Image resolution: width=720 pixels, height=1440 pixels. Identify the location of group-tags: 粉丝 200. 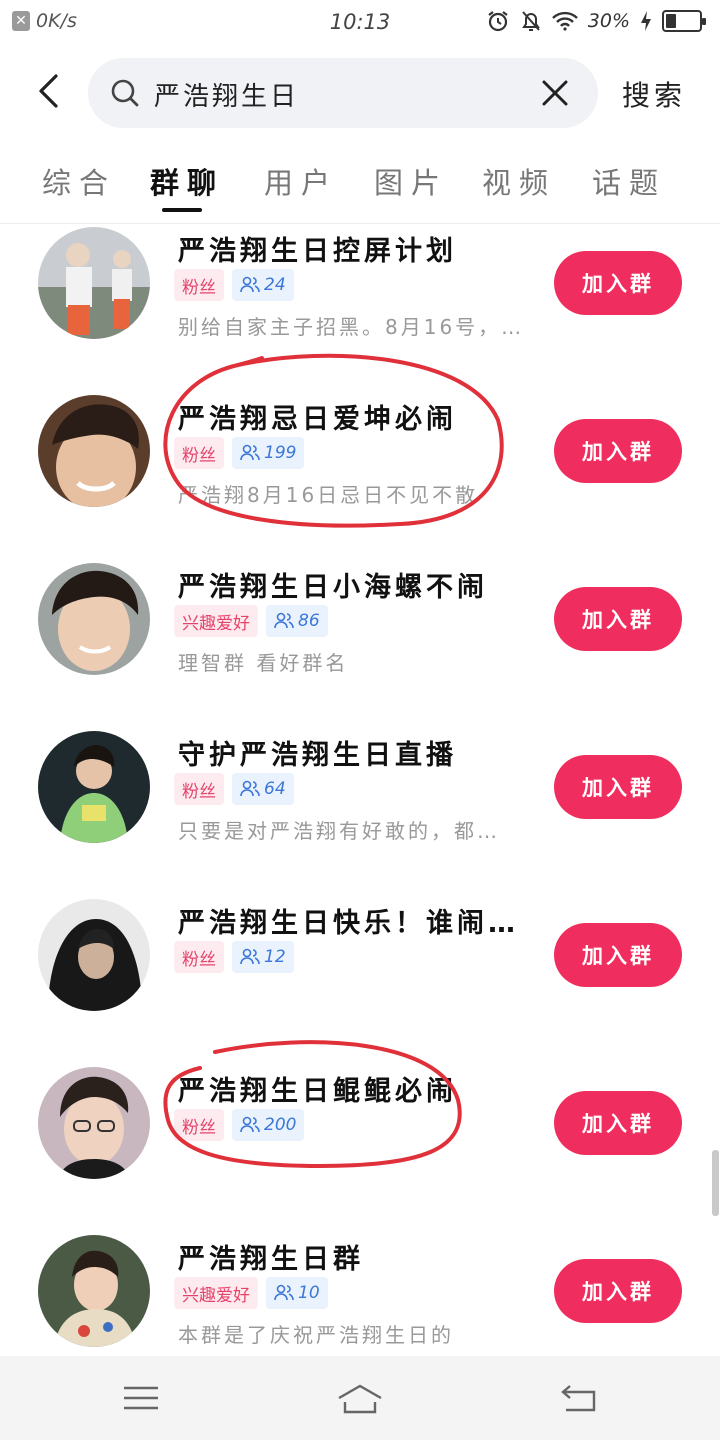
(239, 1125).